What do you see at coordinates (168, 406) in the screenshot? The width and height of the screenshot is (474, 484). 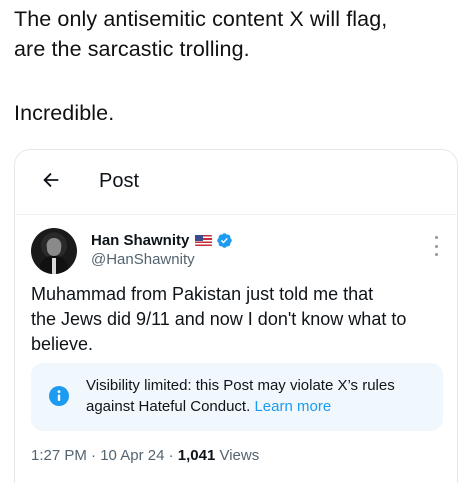 I see `notice-line-2: against Hateful Conduct.` at bounding box center [168, 406].